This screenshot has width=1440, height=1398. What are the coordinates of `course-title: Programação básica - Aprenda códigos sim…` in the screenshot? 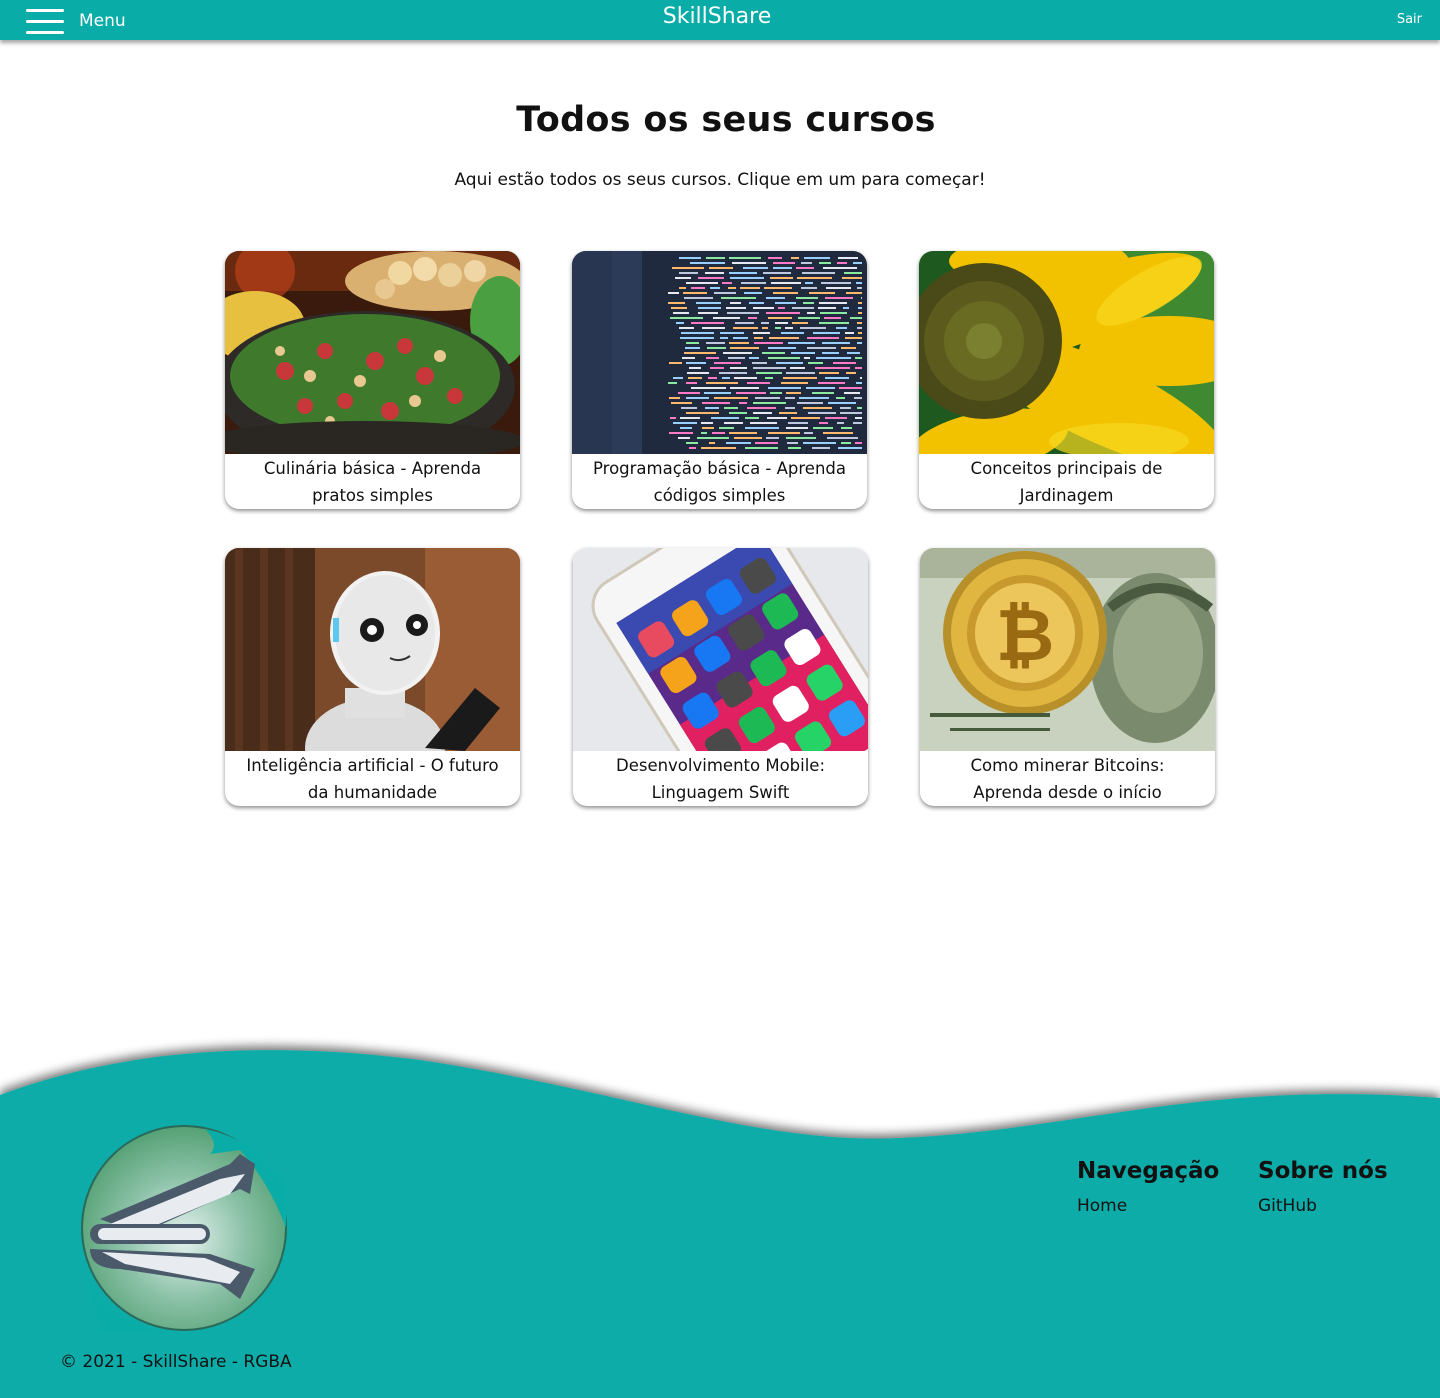 It's located at (719, 481).